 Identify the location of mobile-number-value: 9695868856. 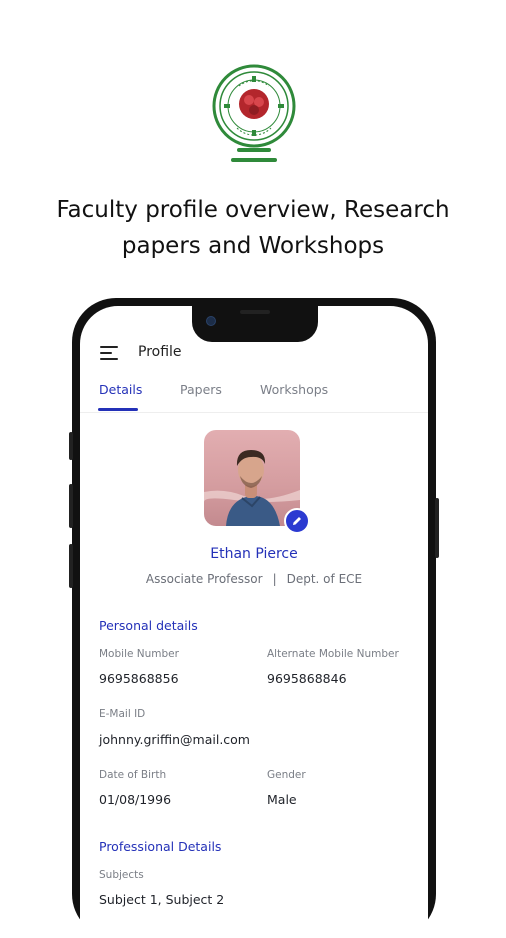
(139, 678).